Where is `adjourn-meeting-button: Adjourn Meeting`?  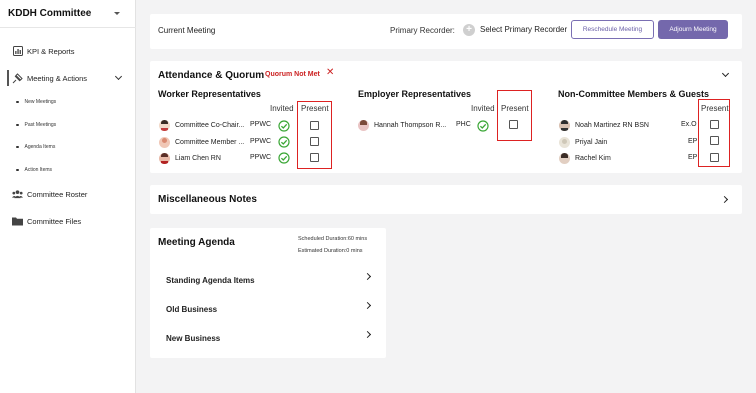
adjourn-meeting-button: Adjourn Meeting is located at coordinates (693, 29).